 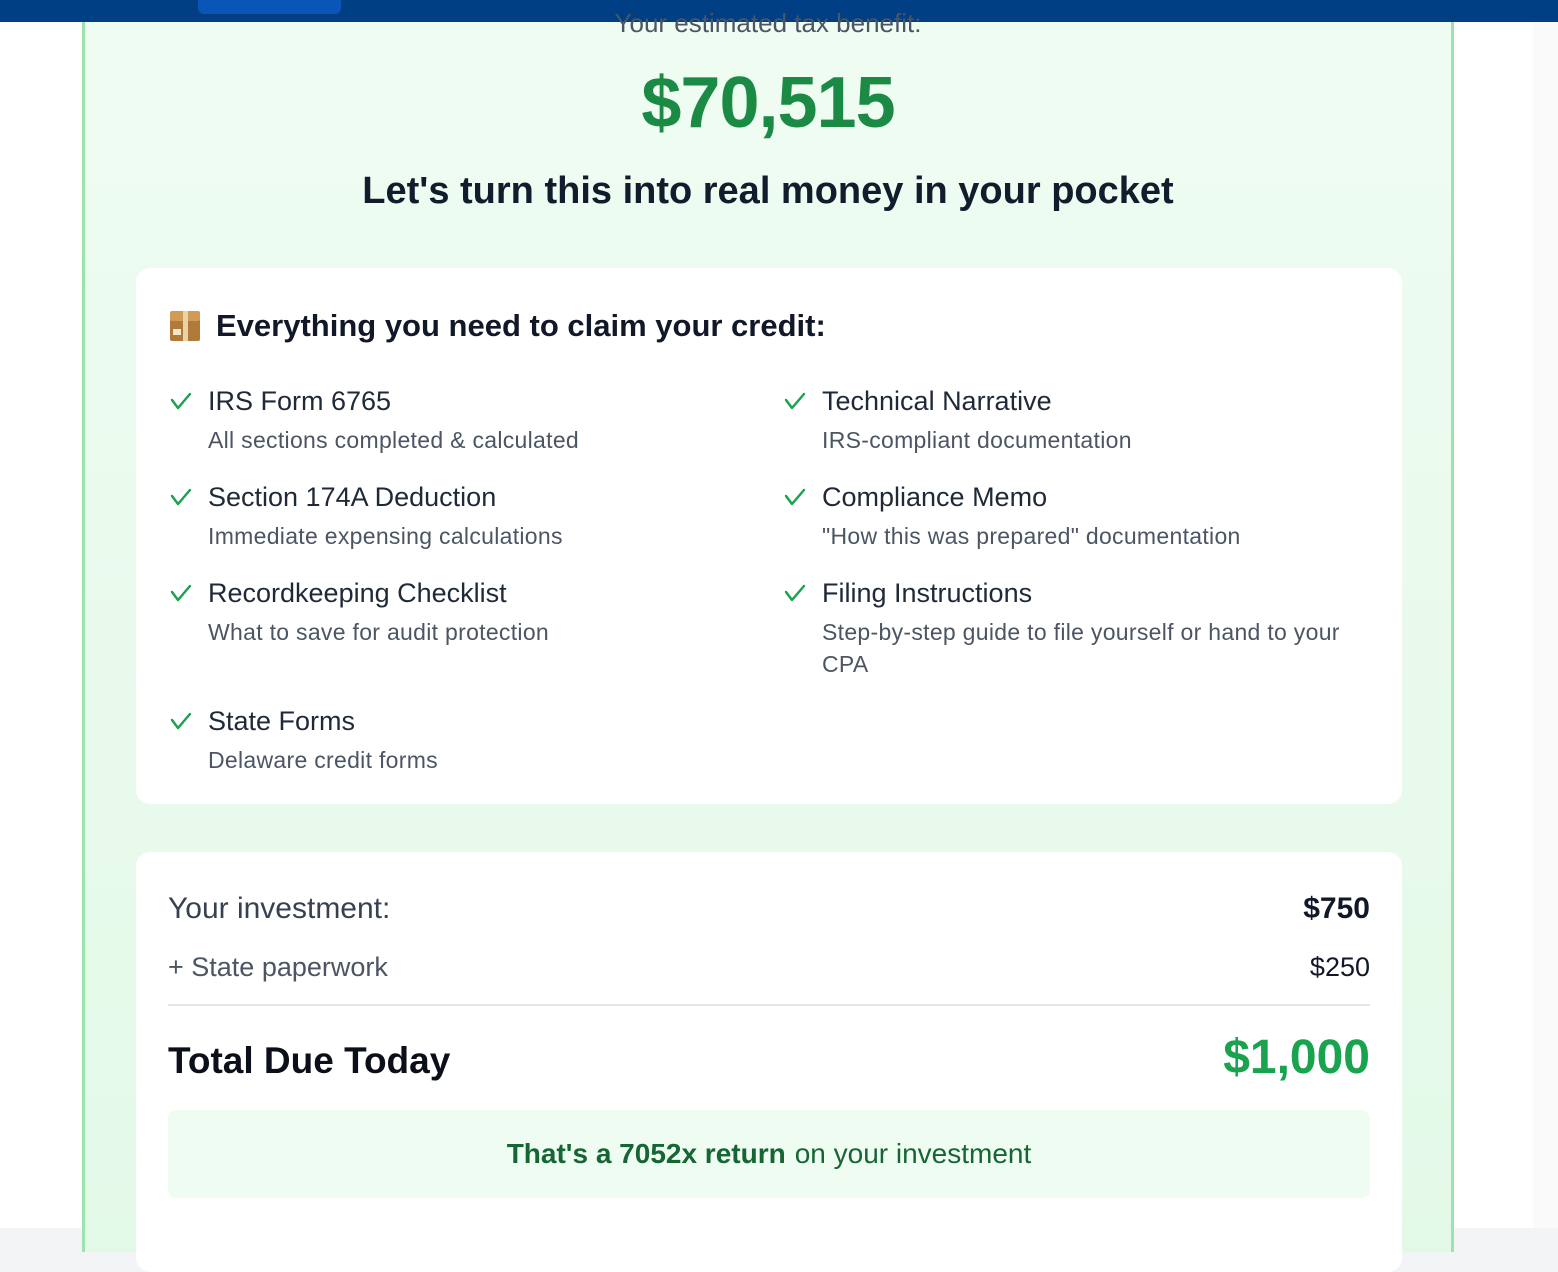 I want to click on state-paperwork-row: + State paperwork $250, so click(x=769, y=967).